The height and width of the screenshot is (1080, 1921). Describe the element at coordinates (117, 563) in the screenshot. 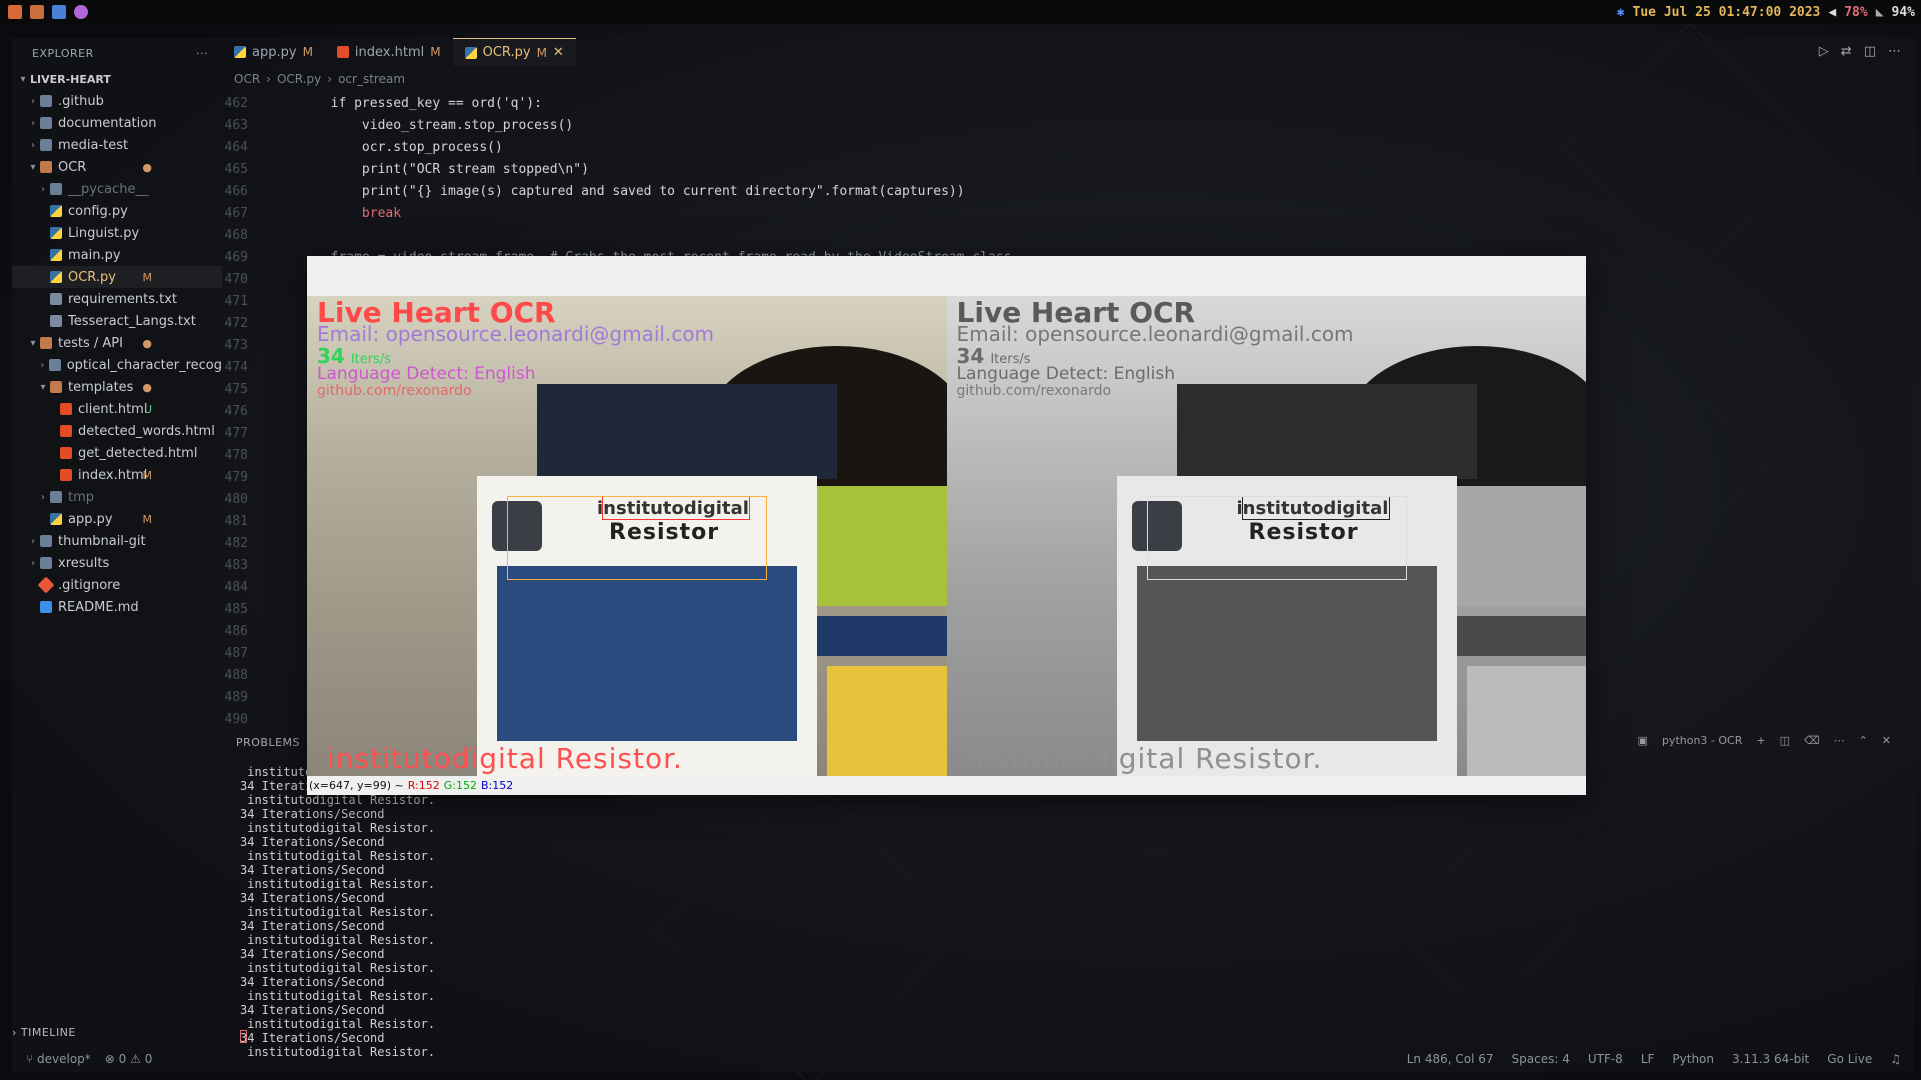

I see `tree-item: › xresults` at that location.